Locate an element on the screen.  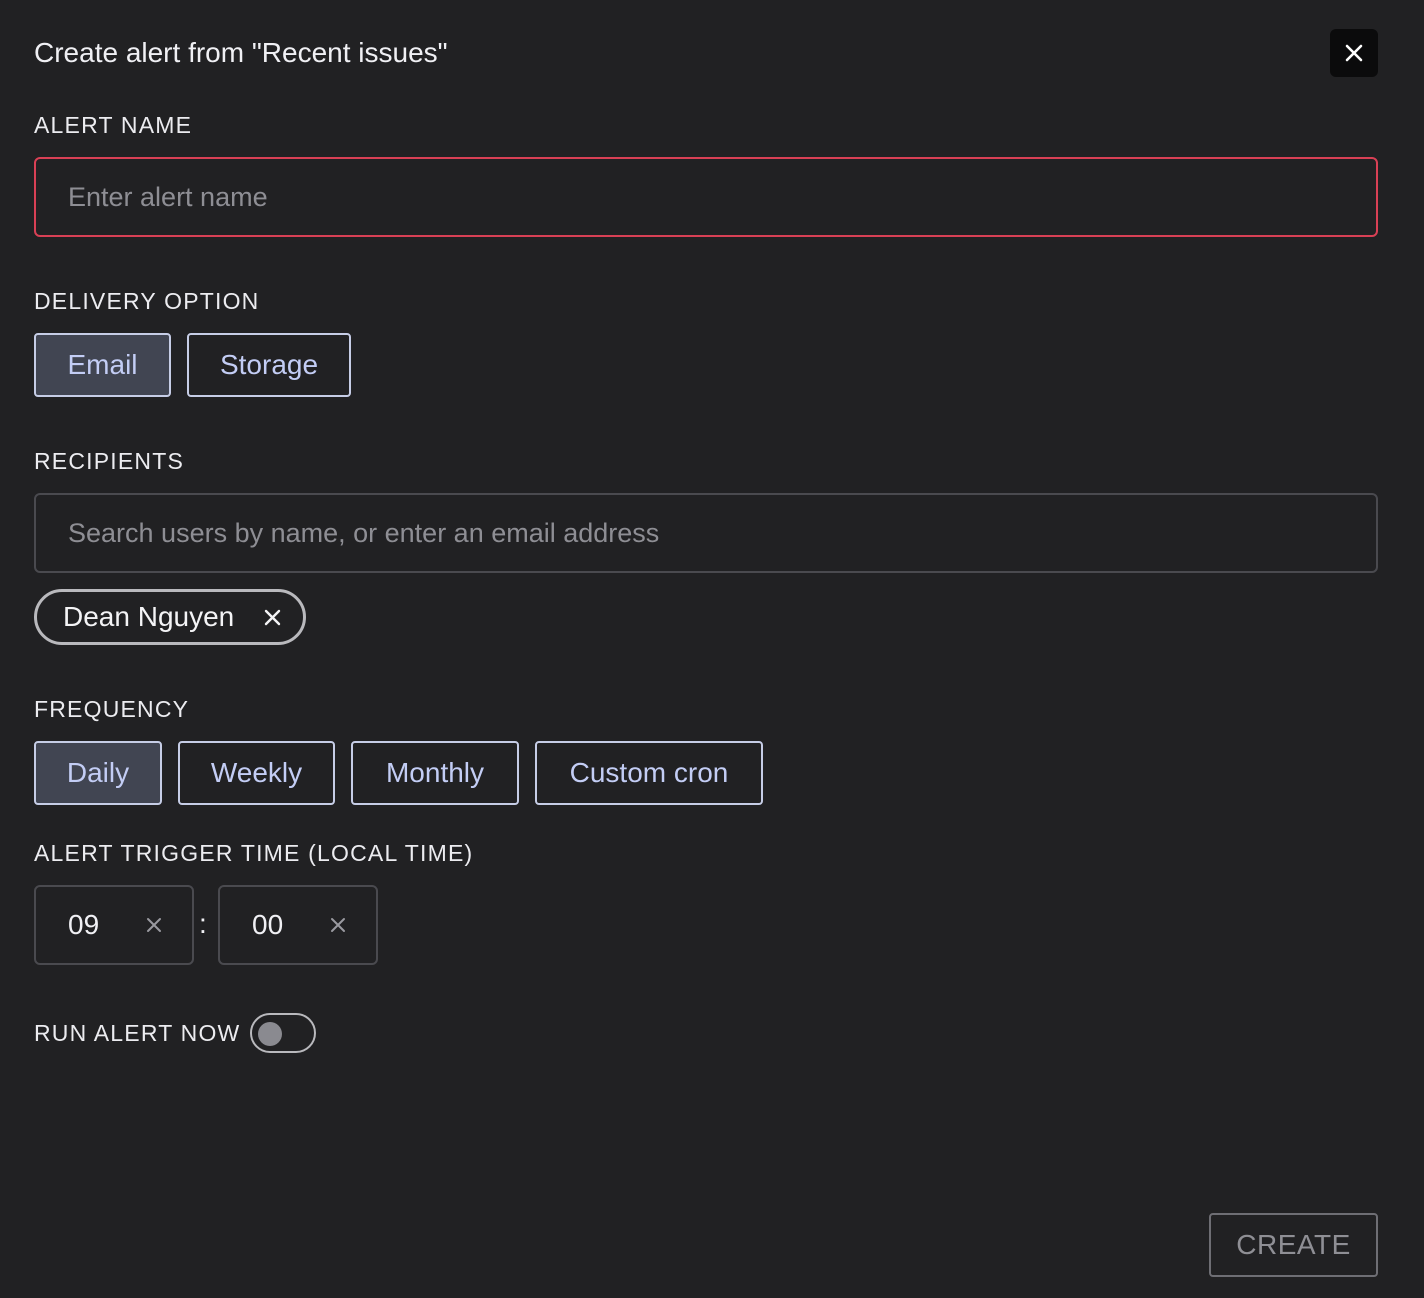
alert-name-input is located at coordinates (706, 197).